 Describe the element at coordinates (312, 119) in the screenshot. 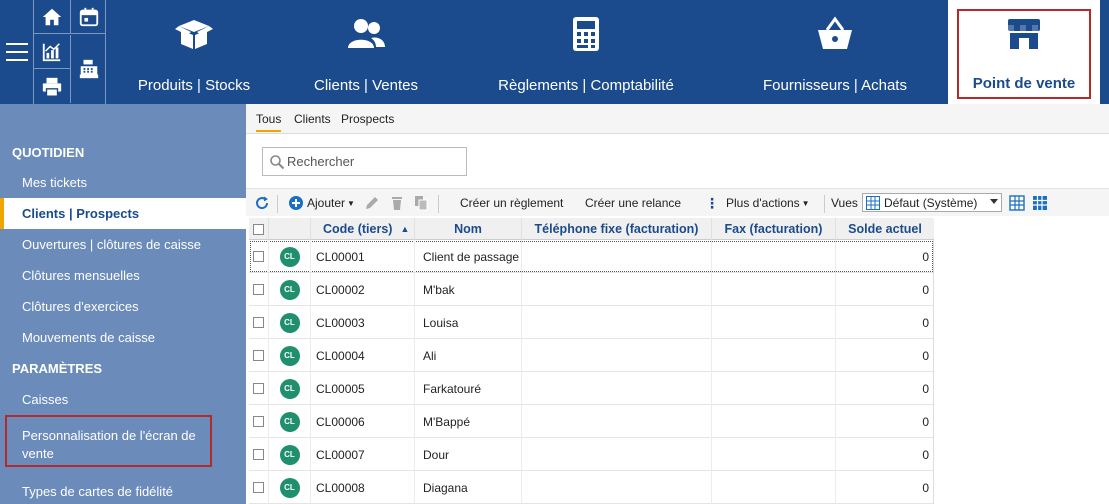

I see `tab-clients: Clients` at that location.